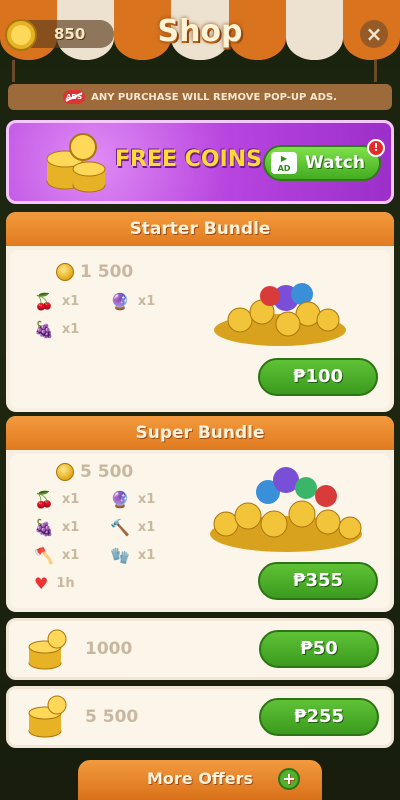 The width and height of the screenshot is (400, 800). Describe the element at coordinates (319, 717) in the screenshot. I see `coin-pack-buy-button: ₱255` at that location.